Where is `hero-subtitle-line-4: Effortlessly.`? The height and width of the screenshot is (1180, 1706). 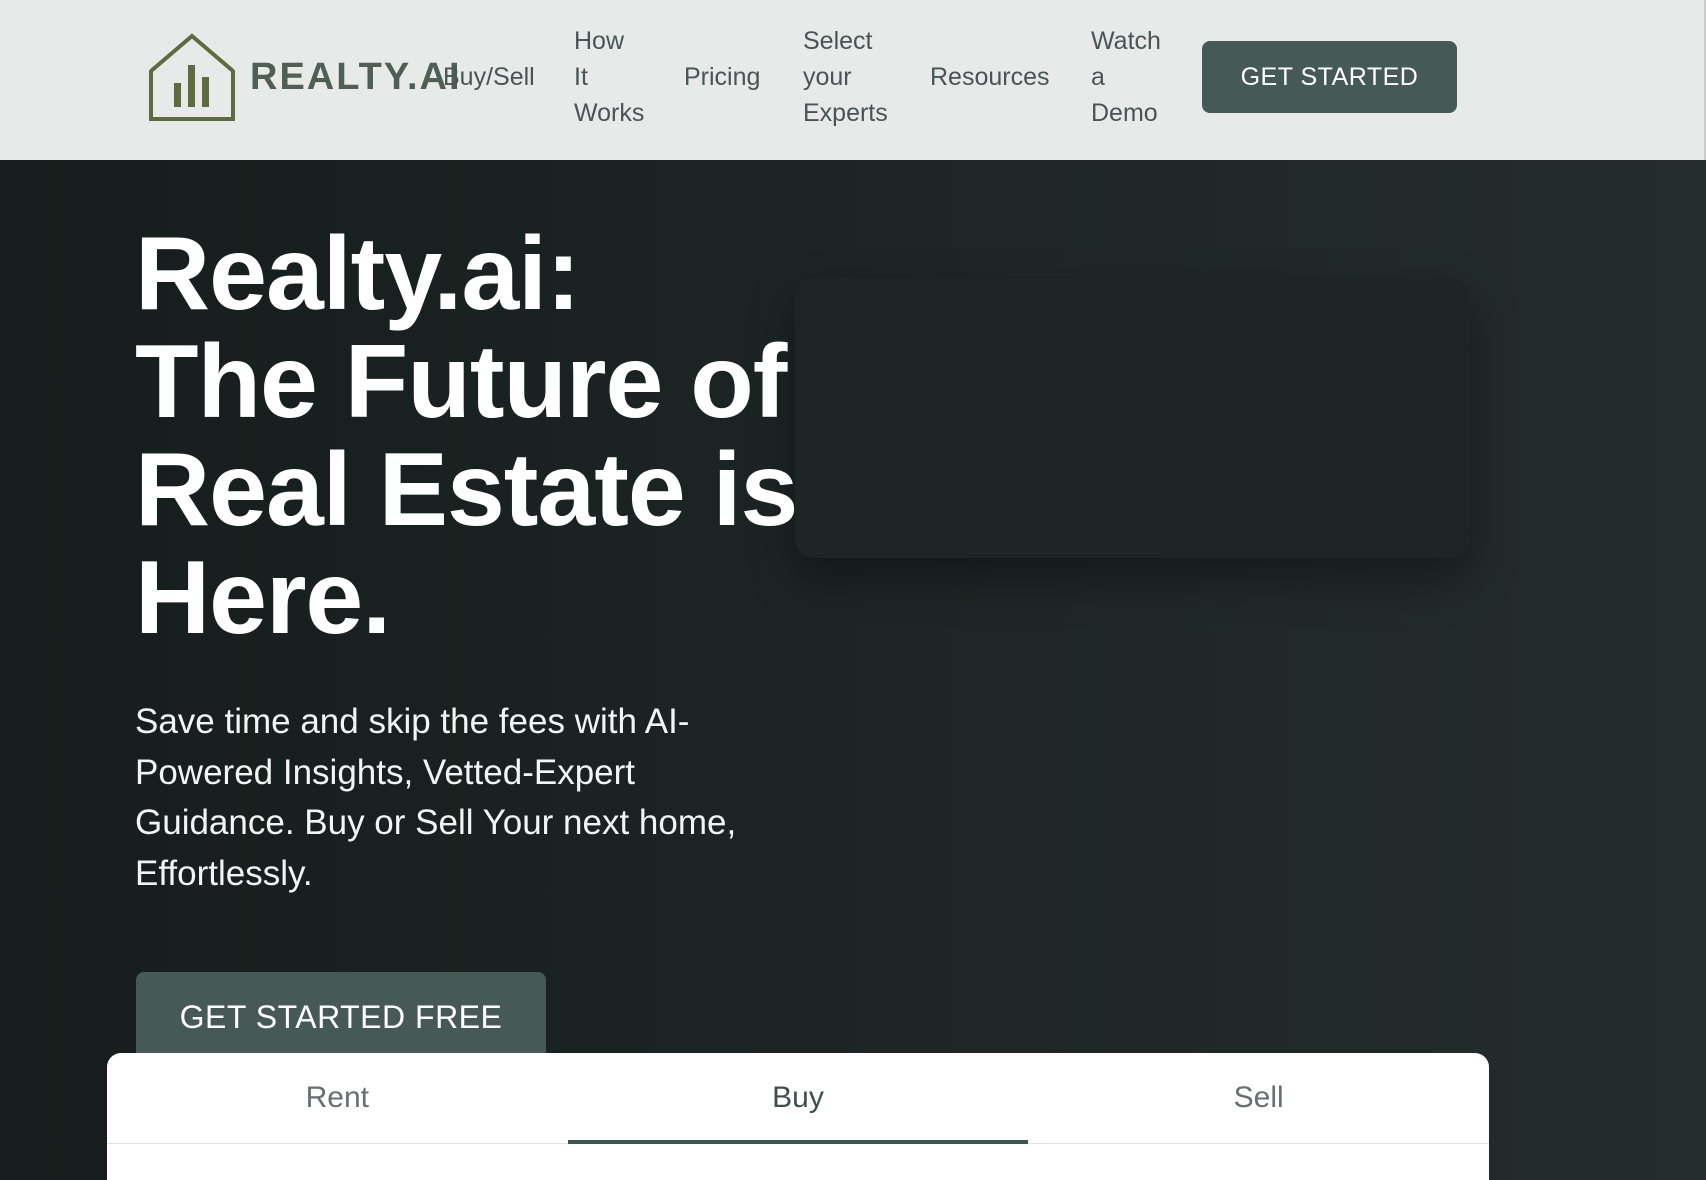 hero-subtitle-line-4: Effortlessly. is located at coordinates (224, 873).